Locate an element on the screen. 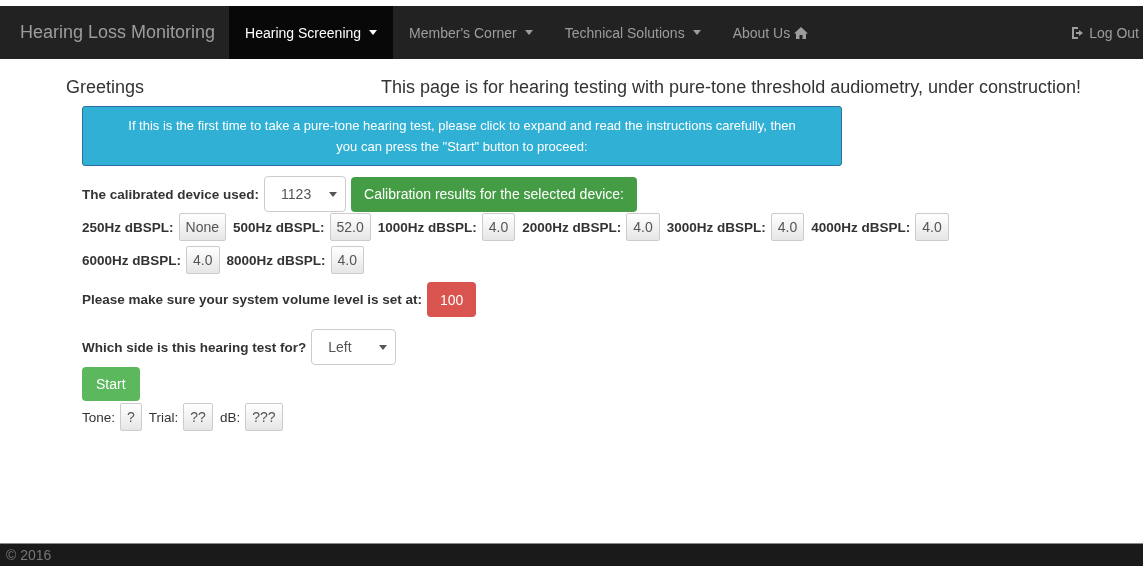 The image size is (1143, 566). status-value: ??? is located at coordinates (264, 417).